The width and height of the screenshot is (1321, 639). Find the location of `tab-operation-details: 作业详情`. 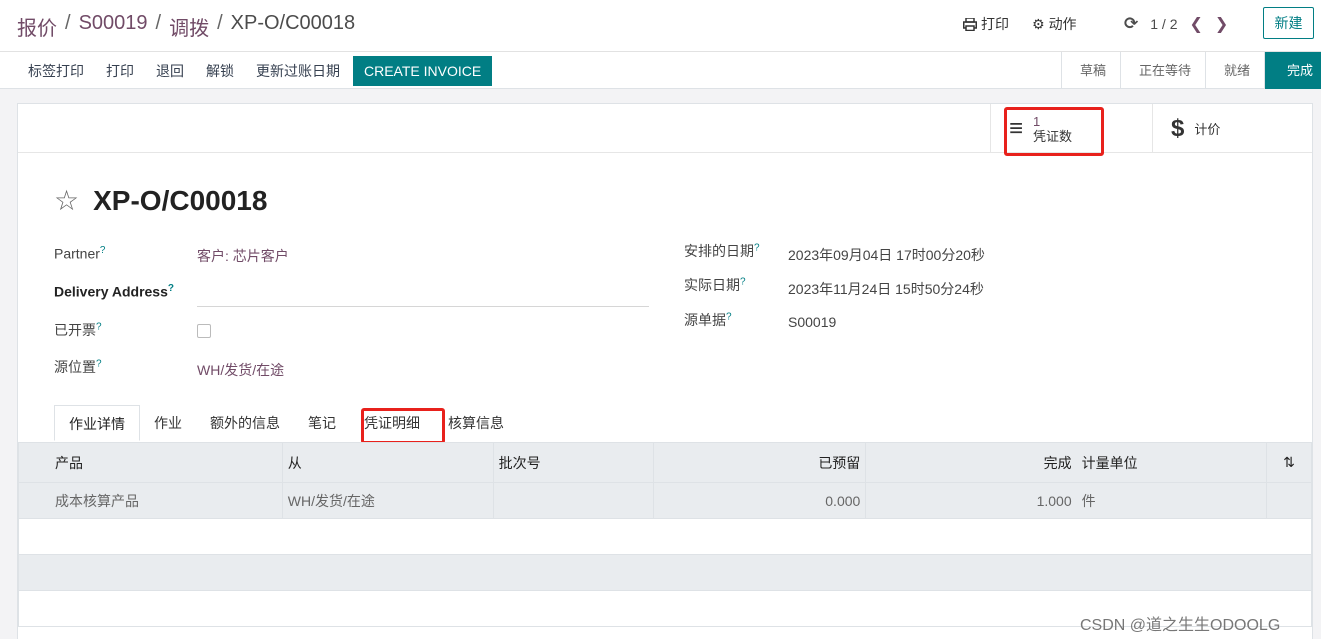

tab-operation-details: 作业详情 is located at coordinates (97, 423).